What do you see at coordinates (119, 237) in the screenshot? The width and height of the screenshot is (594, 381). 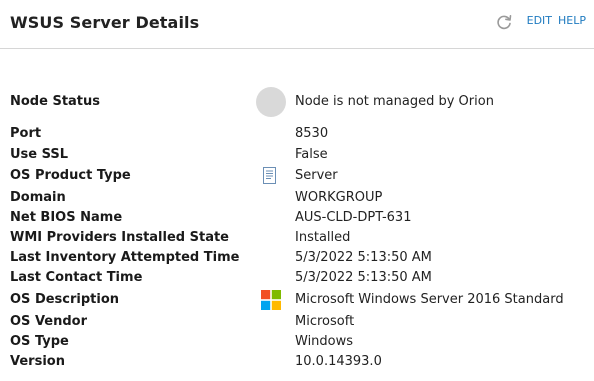 I see `detail-label: WMI Providers Installed State` at bounding box center [119, 237].